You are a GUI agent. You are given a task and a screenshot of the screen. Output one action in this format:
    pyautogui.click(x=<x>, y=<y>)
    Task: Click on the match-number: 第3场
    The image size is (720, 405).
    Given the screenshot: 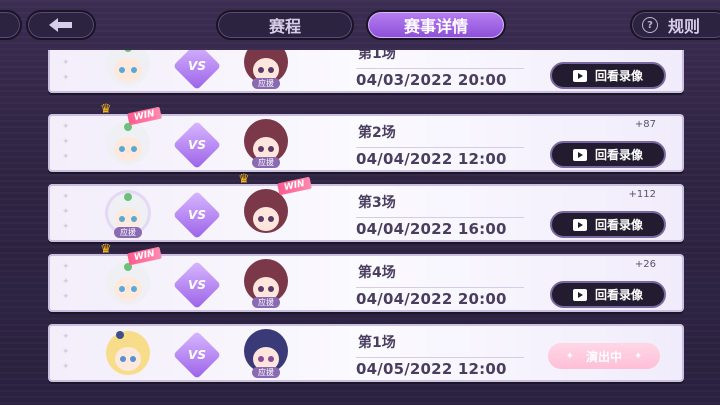 What is the action you would take?
    pyautogui.click(x=377, y=203)
    